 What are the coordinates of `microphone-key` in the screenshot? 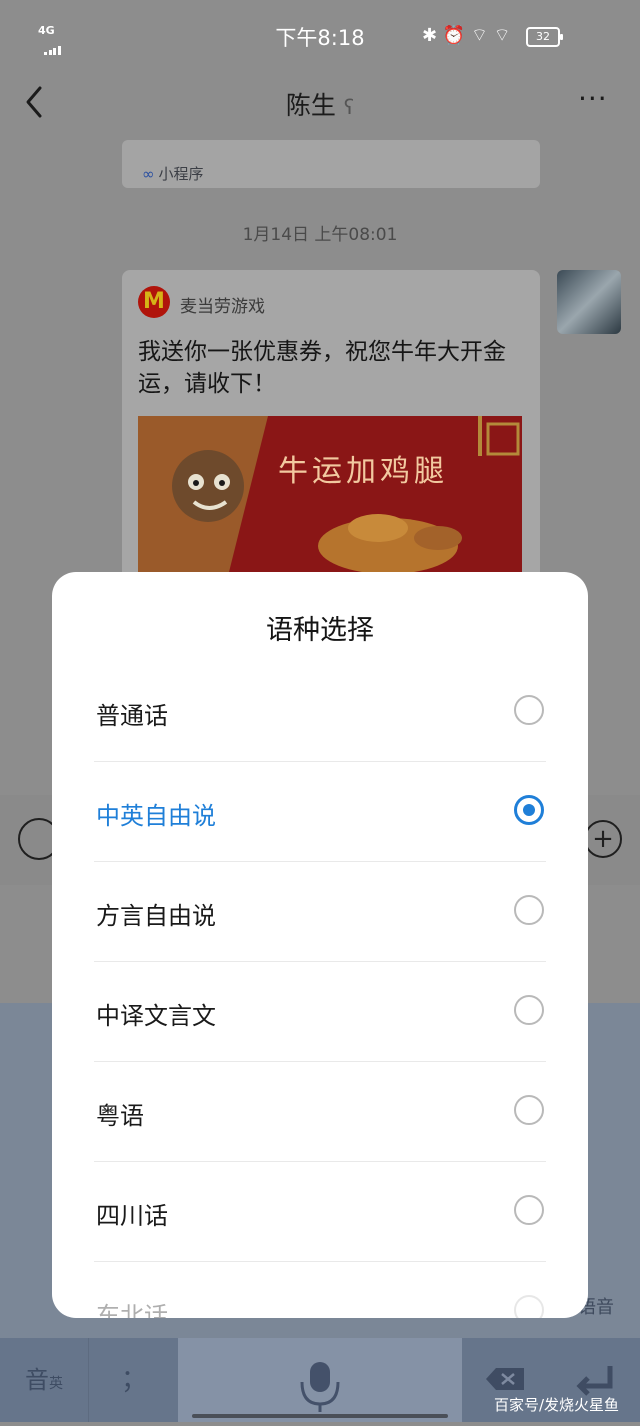 It's located at (320, 1380).